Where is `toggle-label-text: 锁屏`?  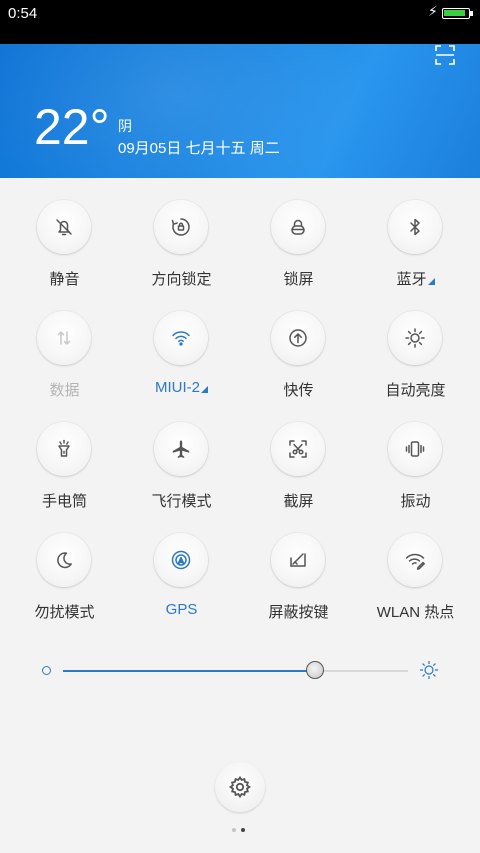
toggle-label-text: 锁屏 is located at coordinates (298, 279).